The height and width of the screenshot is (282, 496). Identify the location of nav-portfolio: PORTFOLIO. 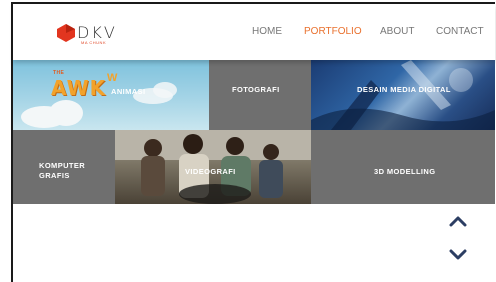
(333, 31).